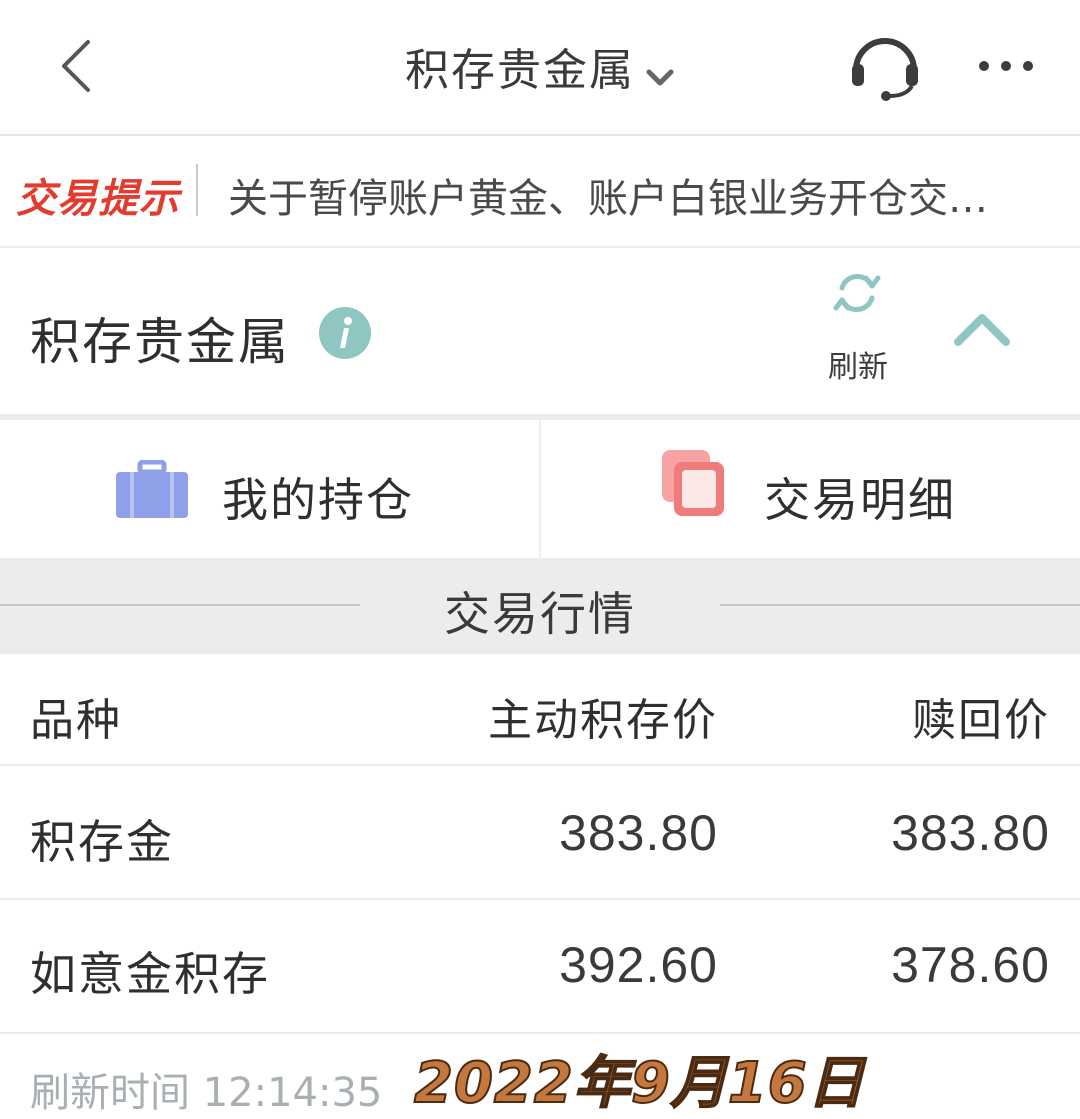 The width and height of the screenshot is (1080, 1119). I want to click on row-buy-price: 383.80, so click(638, 833).